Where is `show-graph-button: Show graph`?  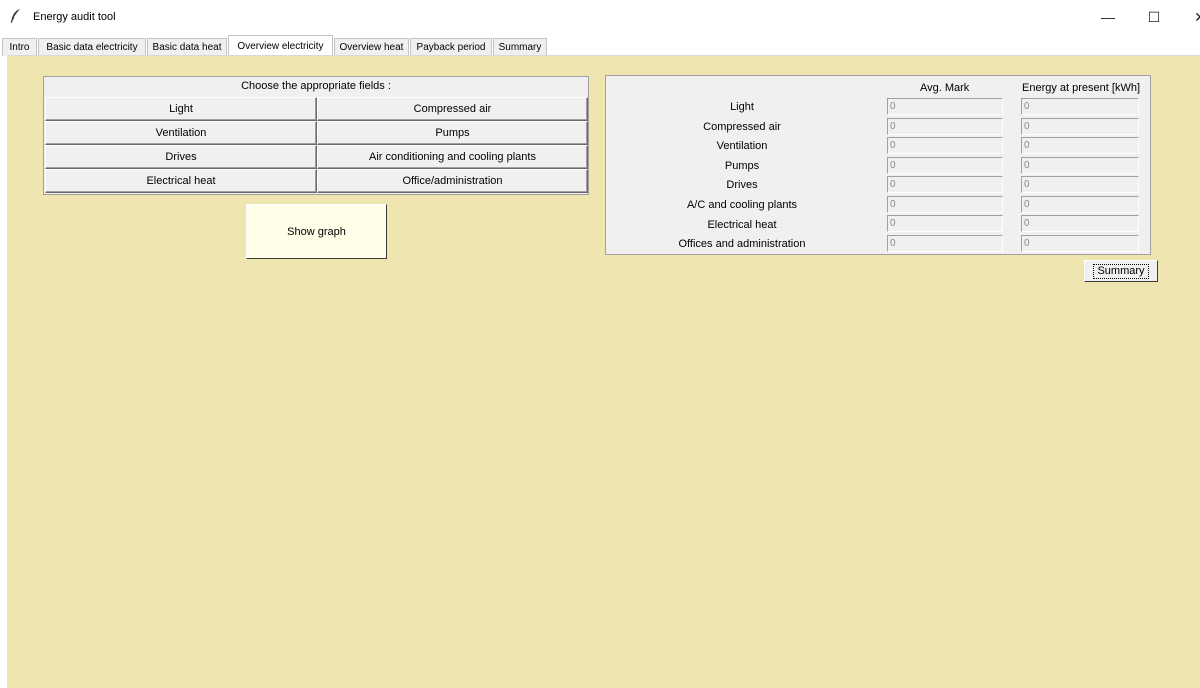
show-graph-button: Show graph is located at coordinates (316, 231).